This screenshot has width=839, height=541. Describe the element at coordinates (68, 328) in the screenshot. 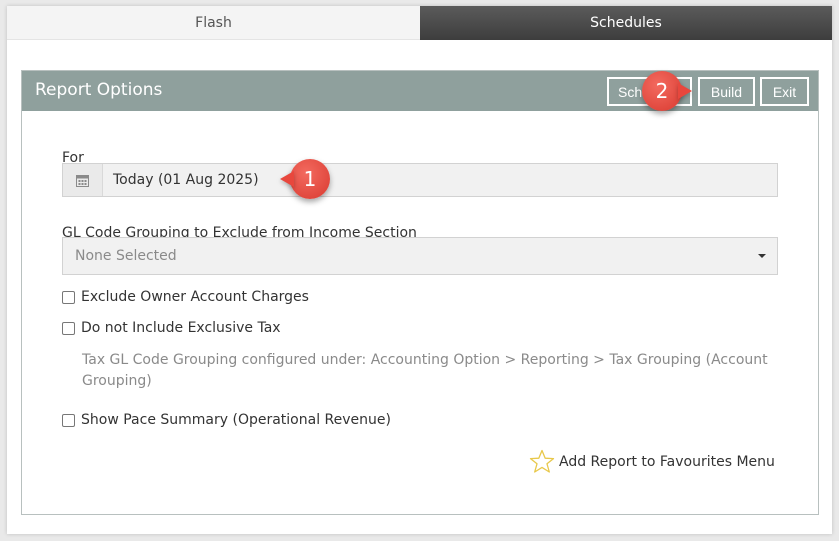

I see `exclusive-tax-checkbox` at that location.